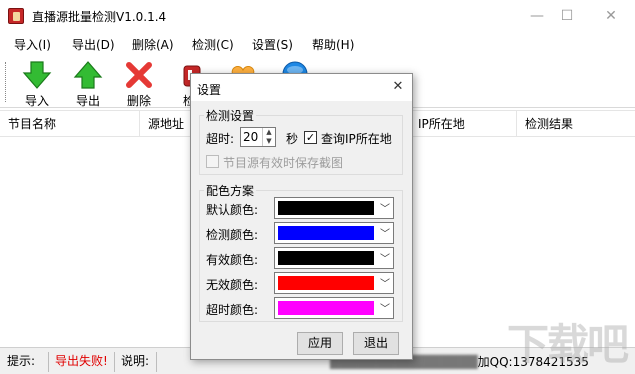  I want to click on delete-button: 删除, so click(139, 83).